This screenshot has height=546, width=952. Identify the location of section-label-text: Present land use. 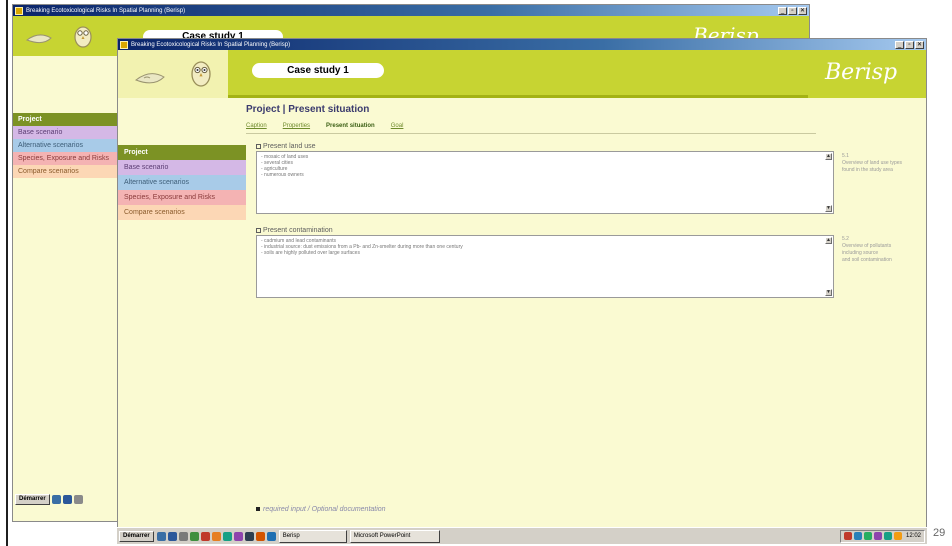
(289, 146).